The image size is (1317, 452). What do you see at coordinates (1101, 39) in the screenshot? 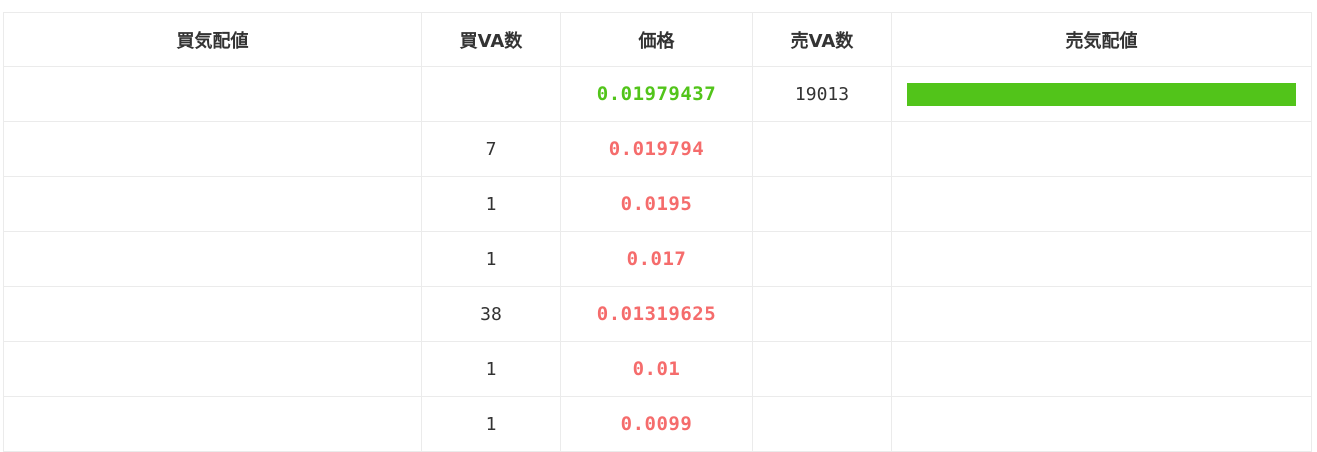
I see `header-sell-depth: 売気配値` at bounding box center [1101, 39].